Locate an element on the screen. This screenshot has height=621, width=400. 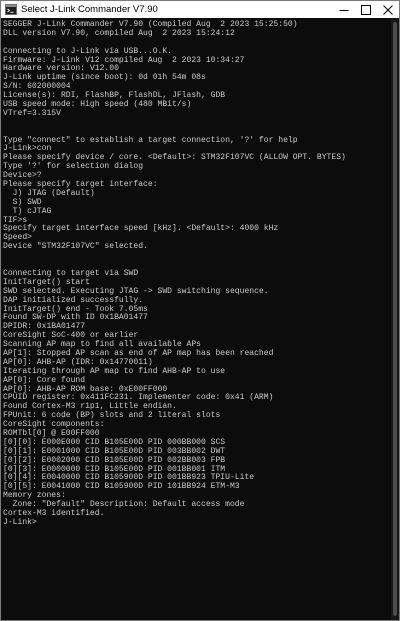
title-bar: Select J-Link Commander V7.90 is located at coordinates (200, 9).